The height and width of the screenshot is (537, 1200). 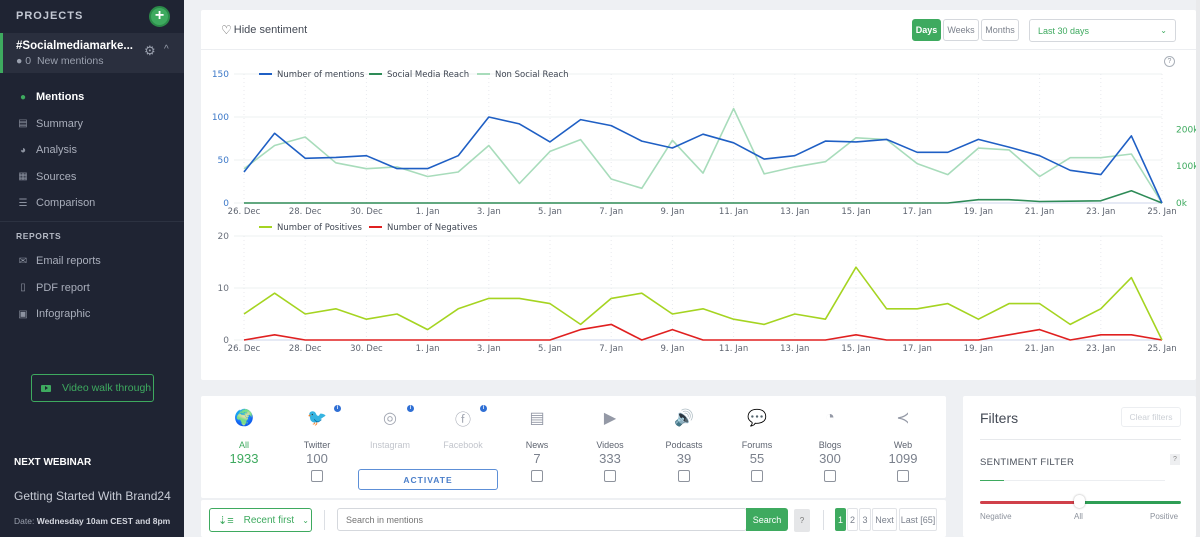 I want to click on rss-icon: ◔, so click(x=830, y=417).